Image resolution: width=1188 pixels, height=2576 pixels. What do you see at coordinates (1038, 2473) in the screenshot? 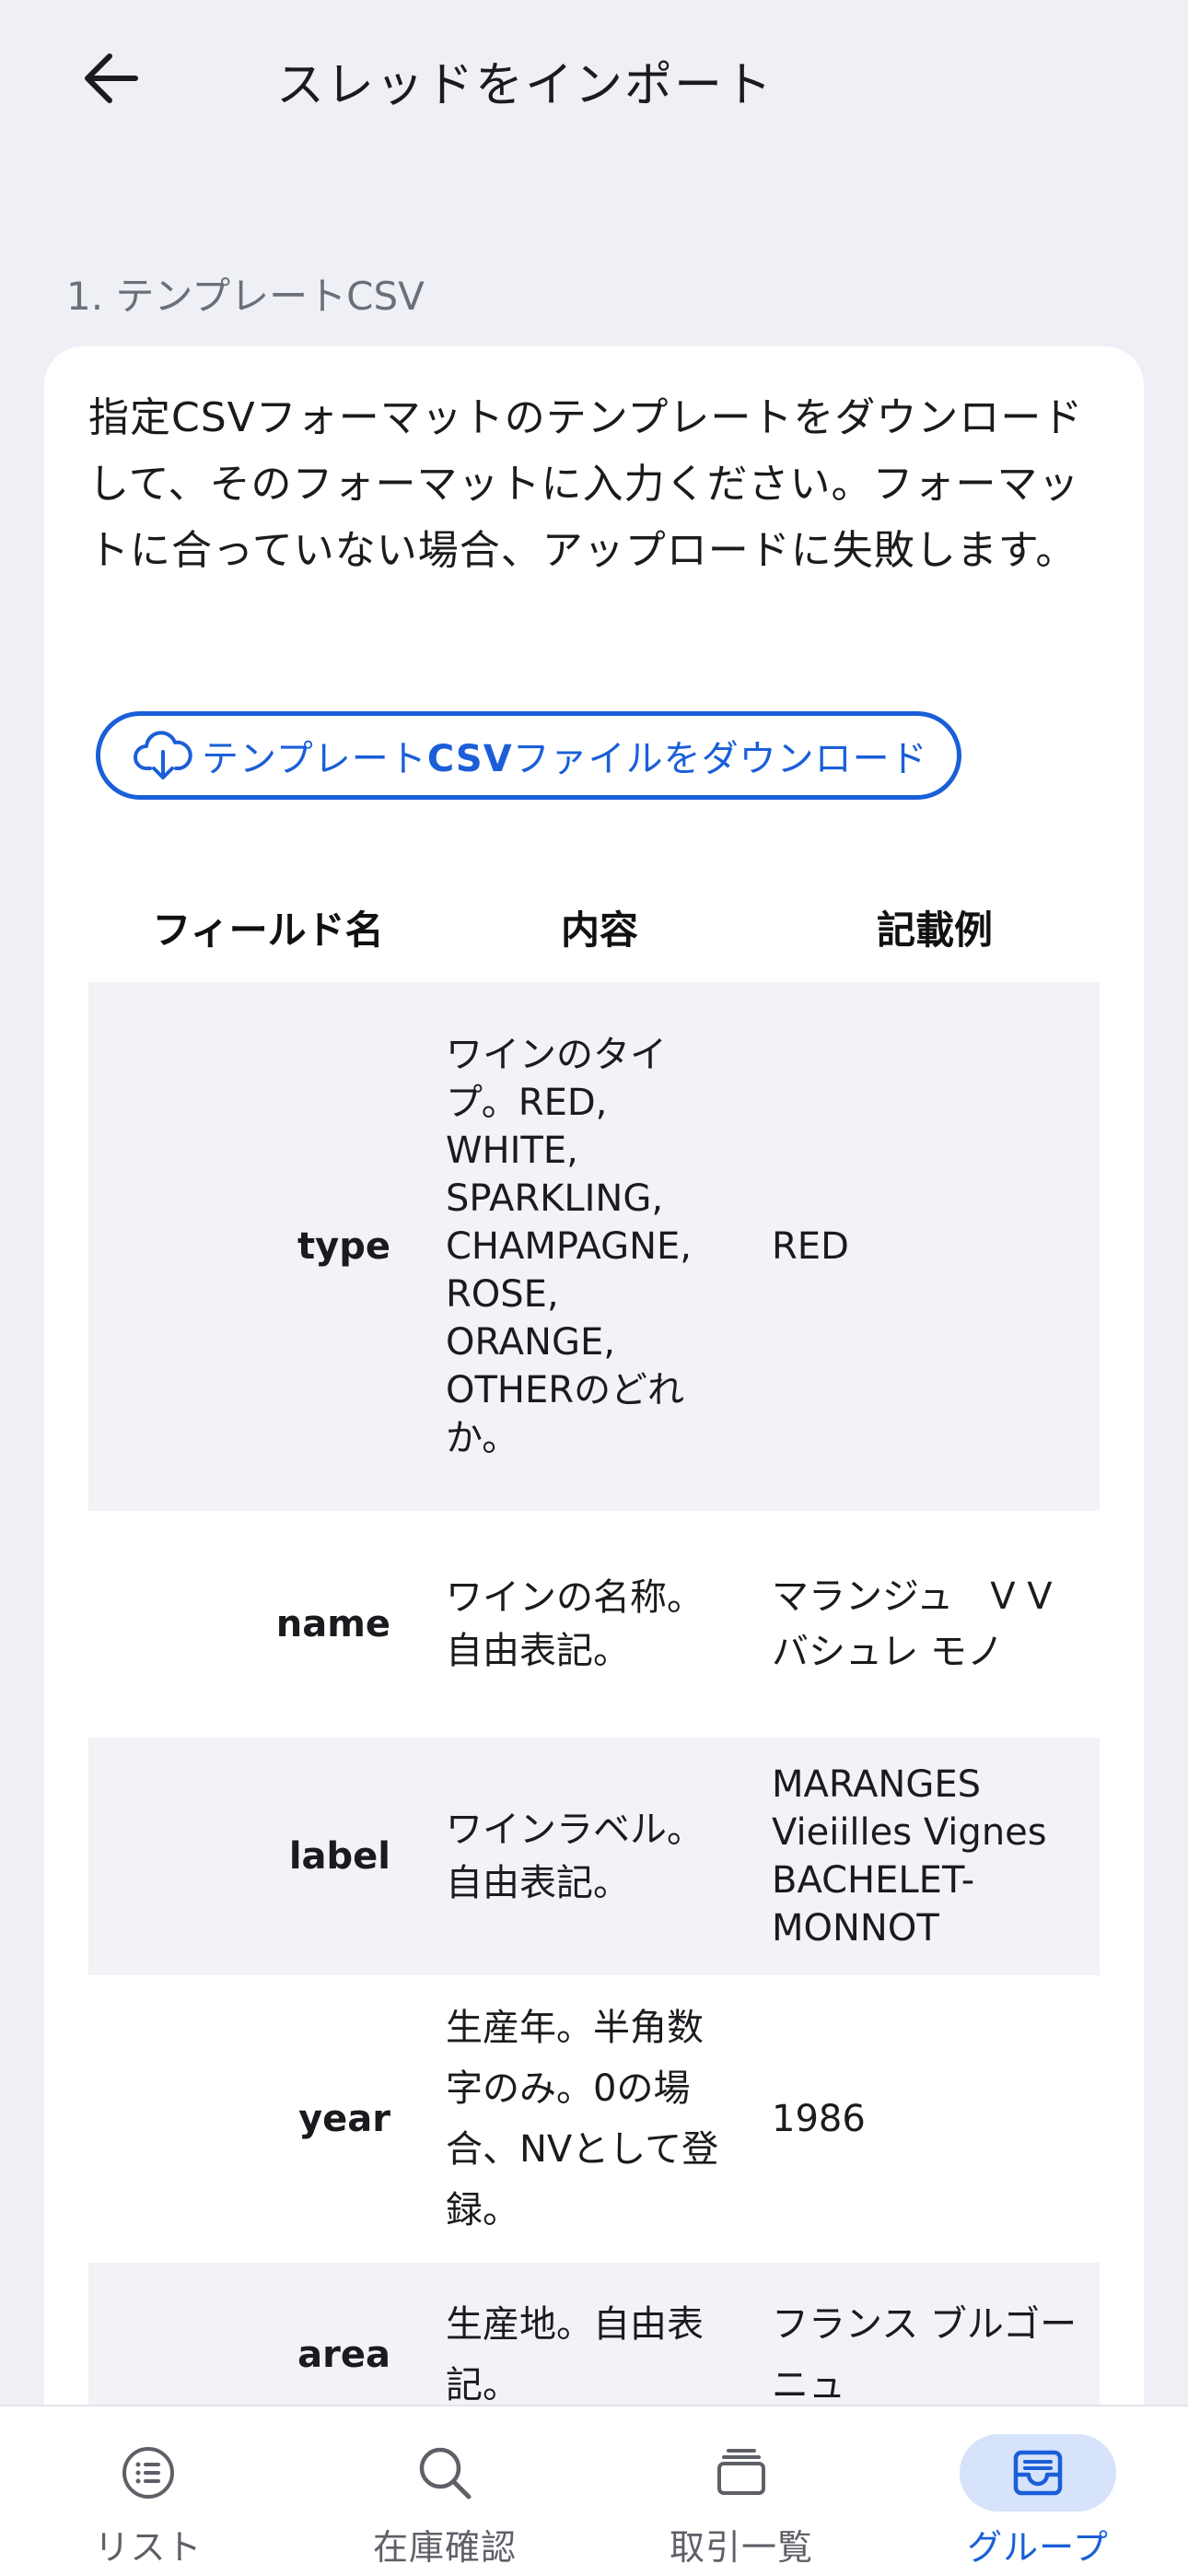
I see `inbox-icon` at bounding box center [1038, 2473].